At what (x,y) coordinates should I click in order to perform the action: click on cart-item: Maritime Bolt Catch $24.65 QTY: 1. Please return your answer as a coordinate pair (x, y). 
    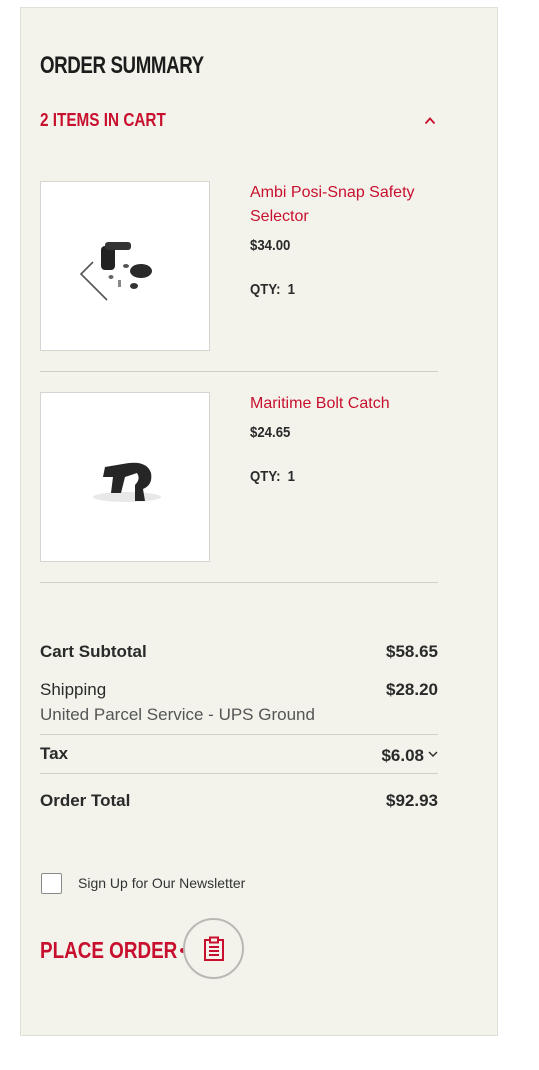
    Looking at the image, I should click on (239, 477).